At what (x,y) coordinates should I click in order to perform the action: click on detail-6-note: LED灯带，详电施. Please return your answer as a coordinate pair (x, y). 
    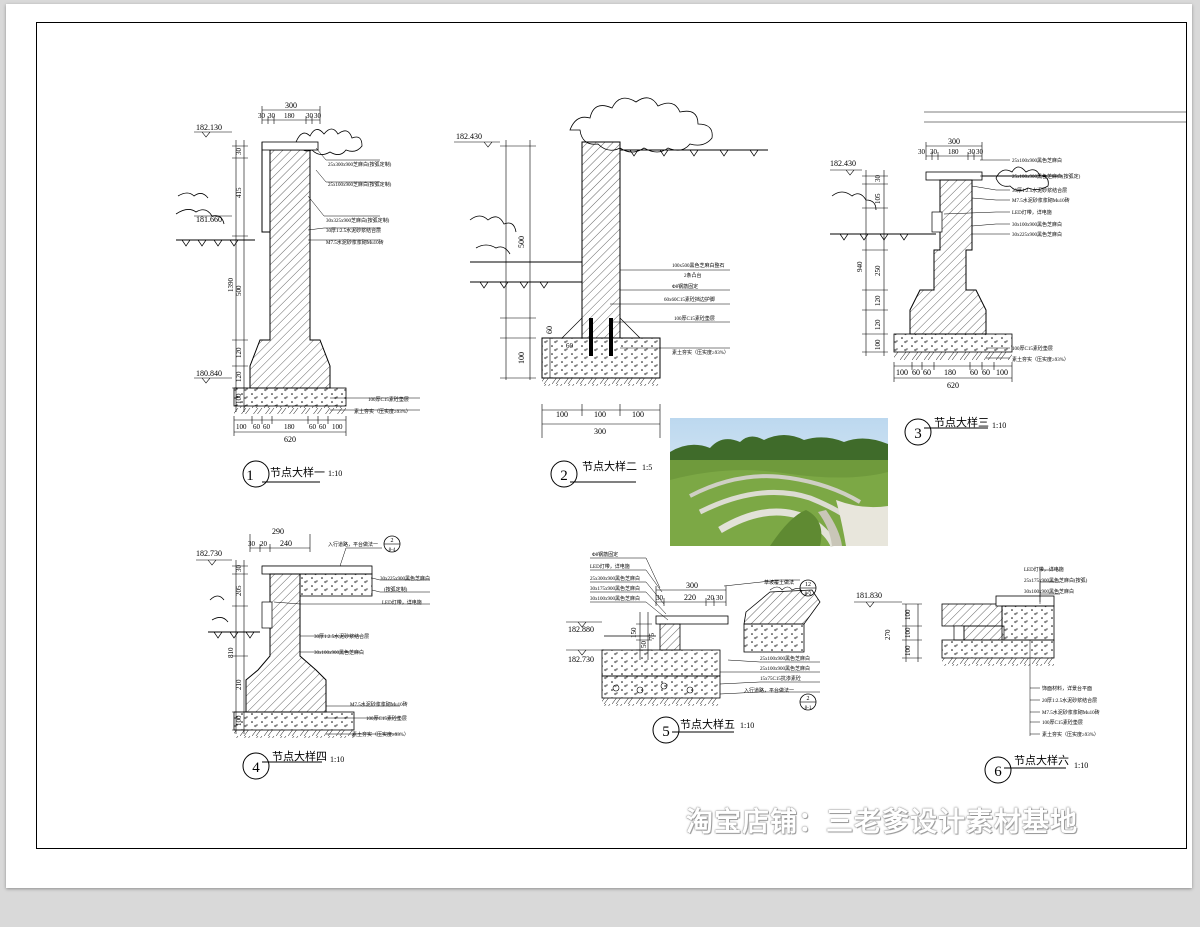
    Looking at the image, I should click on (1044, 569).